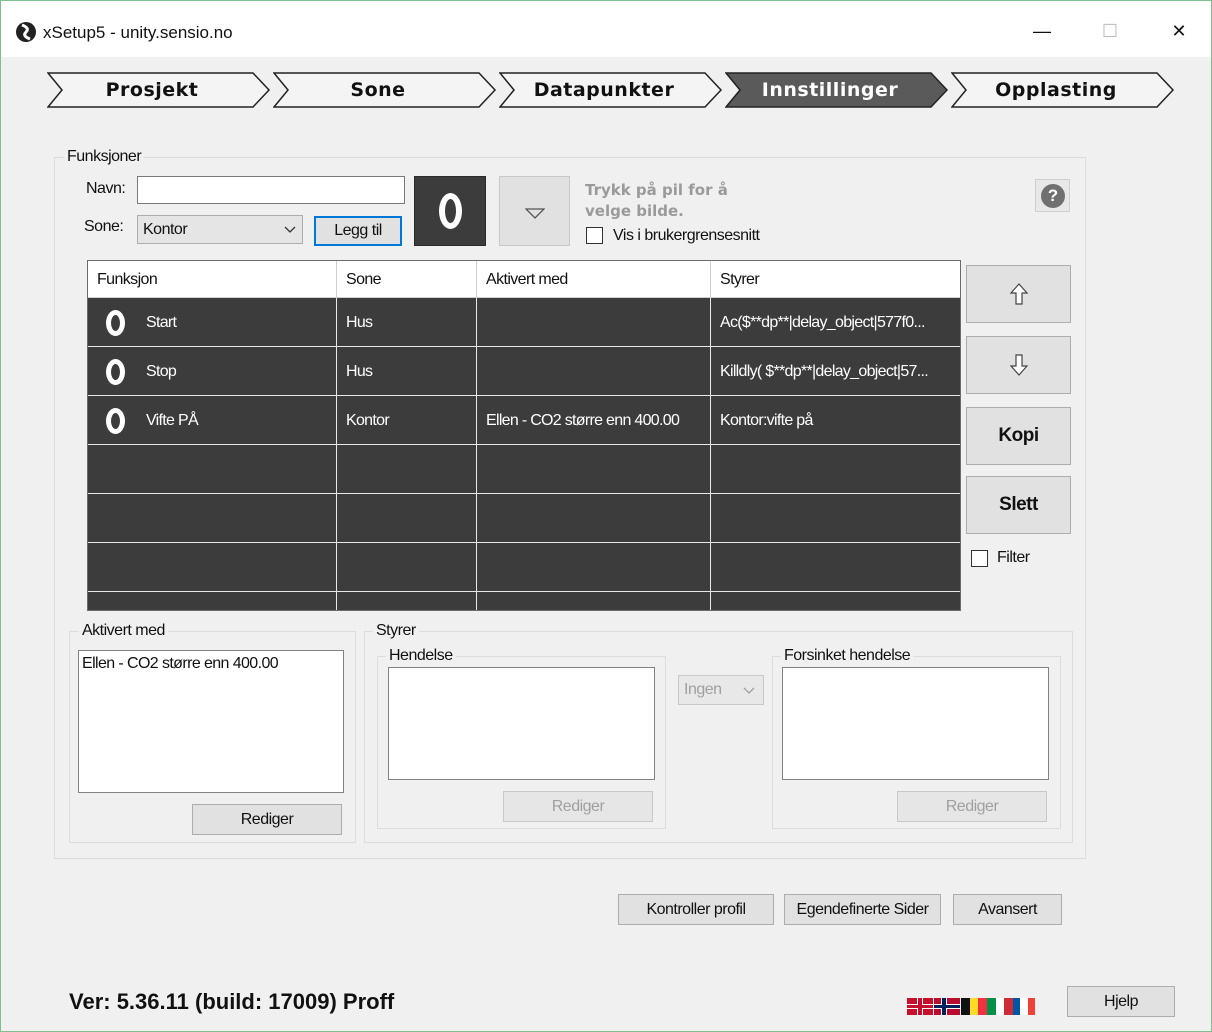  What do you see at coordinates (686, 235) in the screenshot?
I see `vis-i-brukergrensesnitt-label: Vis i brukergrensesnitt` at bounding box center [686, 235].